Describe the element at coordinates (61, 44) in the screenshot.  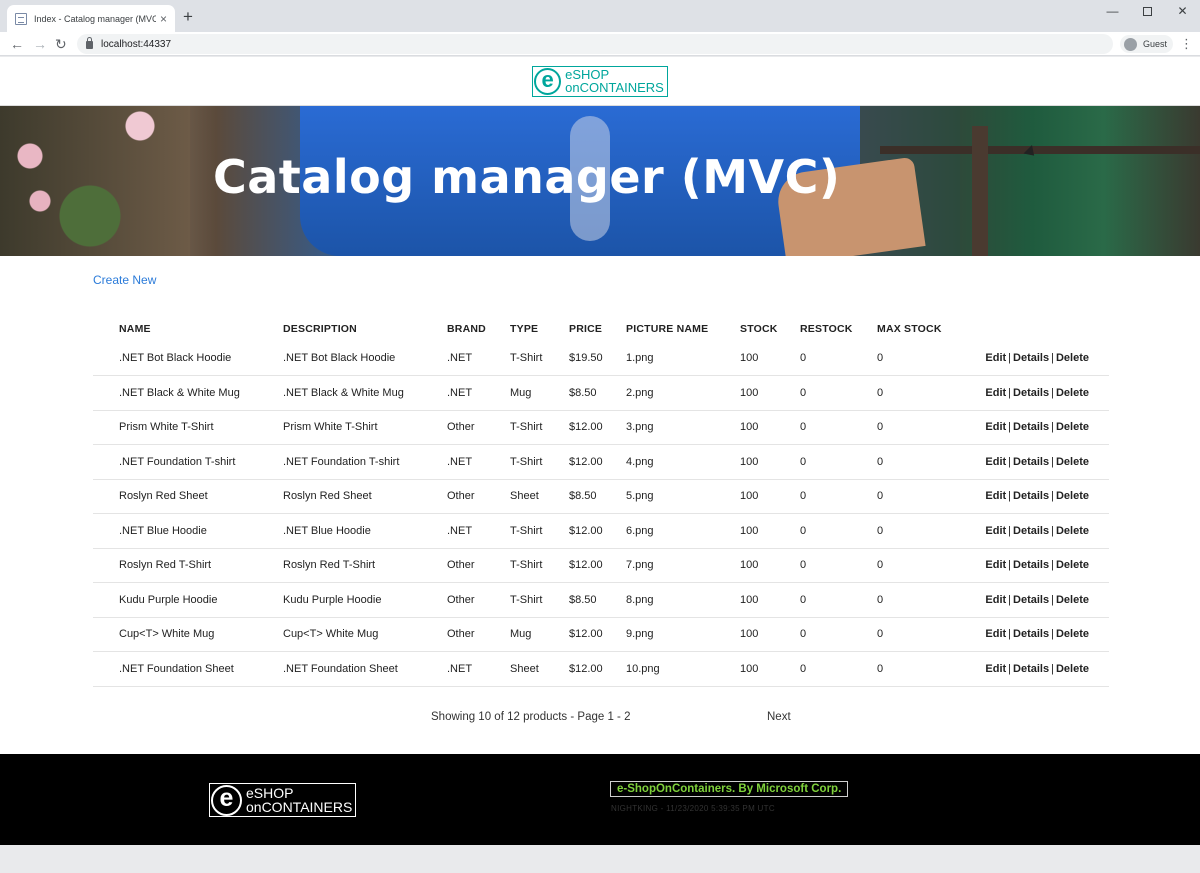
I see `reload-button: ↻` at that location.